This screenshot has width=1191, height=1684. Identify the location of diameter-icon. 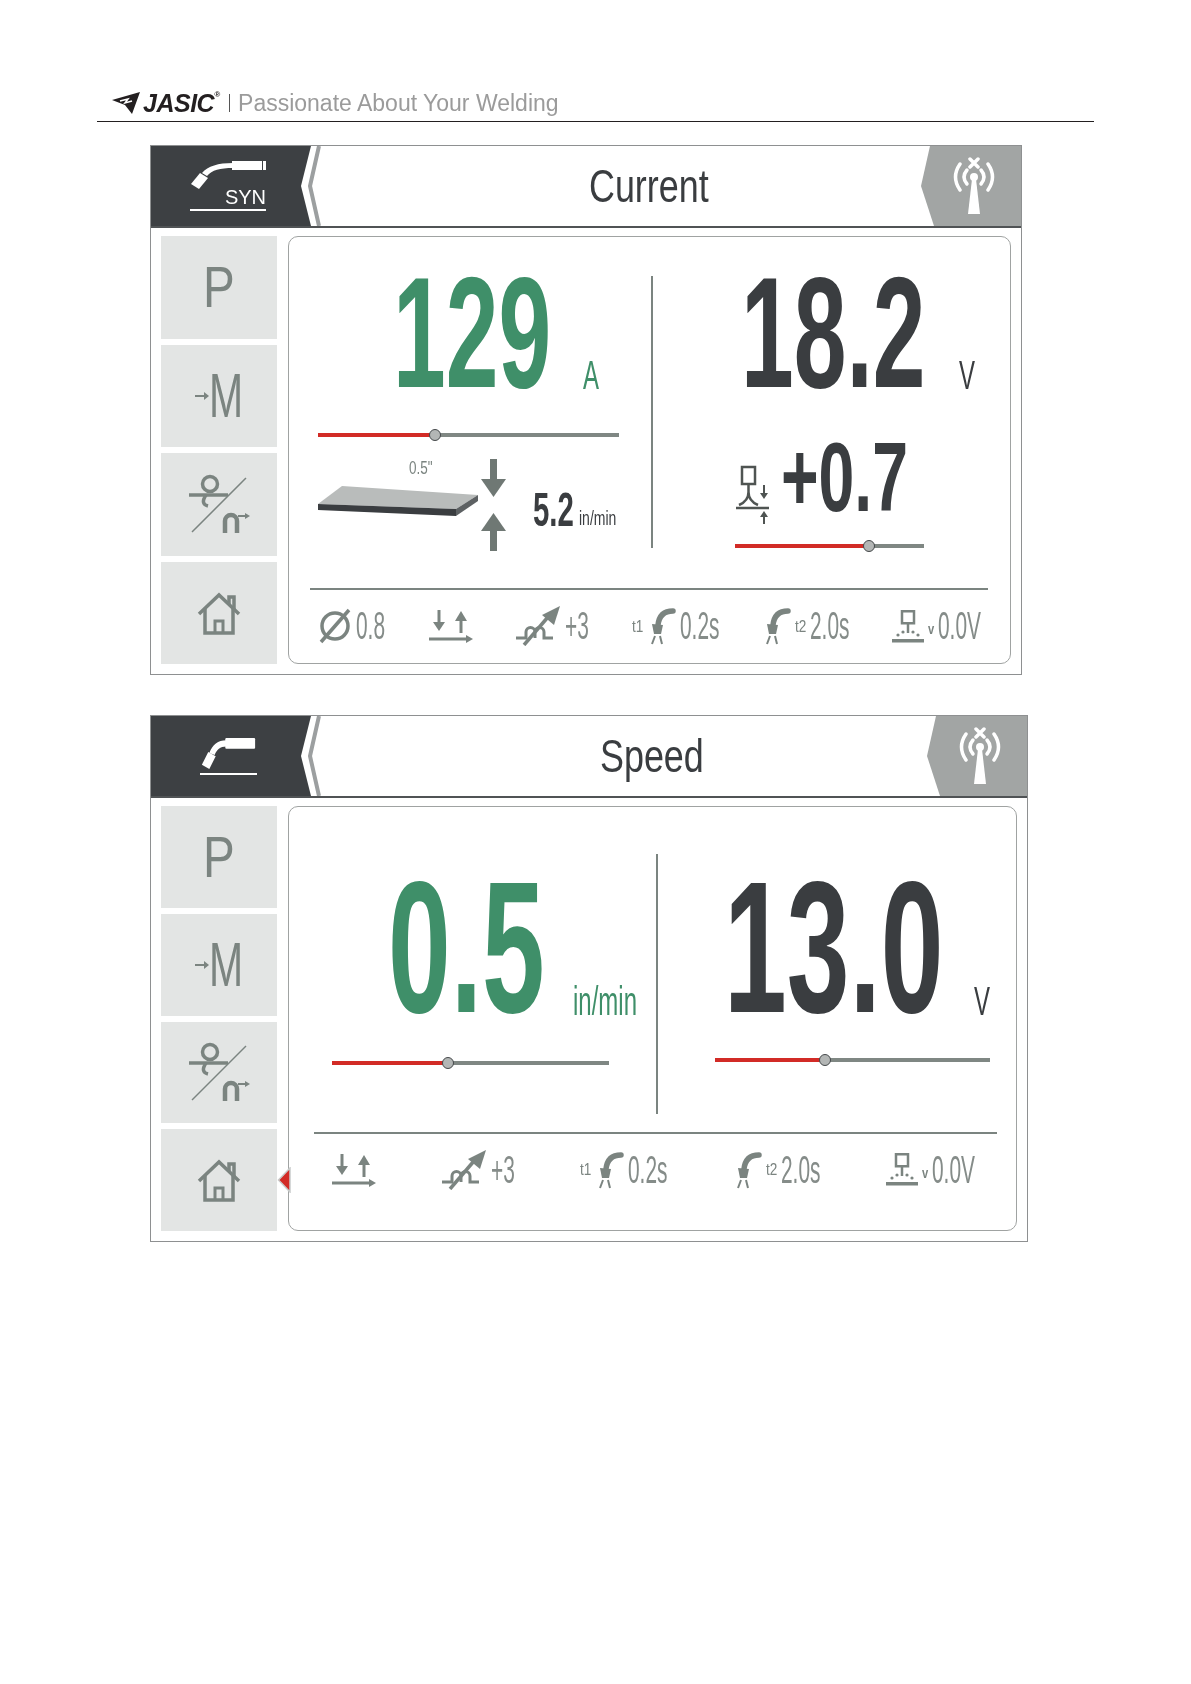
(335, 626).